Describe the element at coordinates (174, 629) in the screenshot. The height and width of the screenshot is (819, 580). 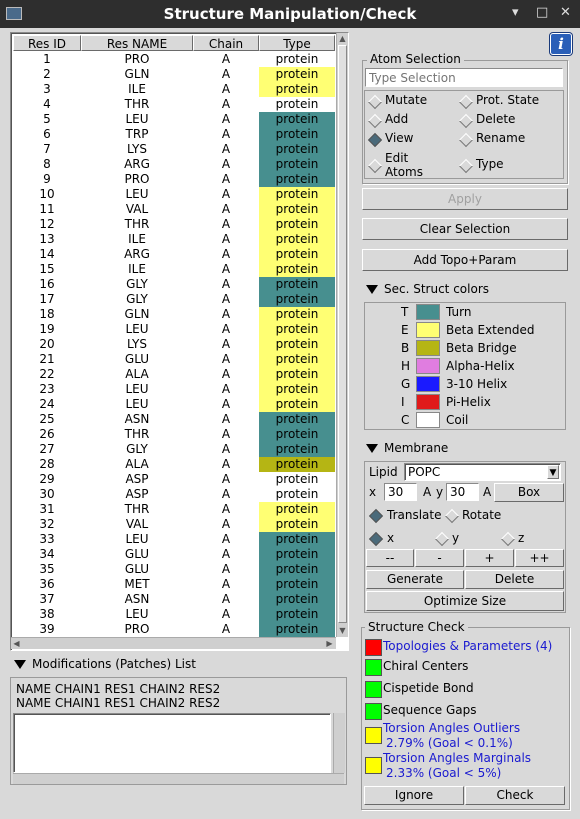
I see `table-row: 39 PRO Aprotein` at that location.